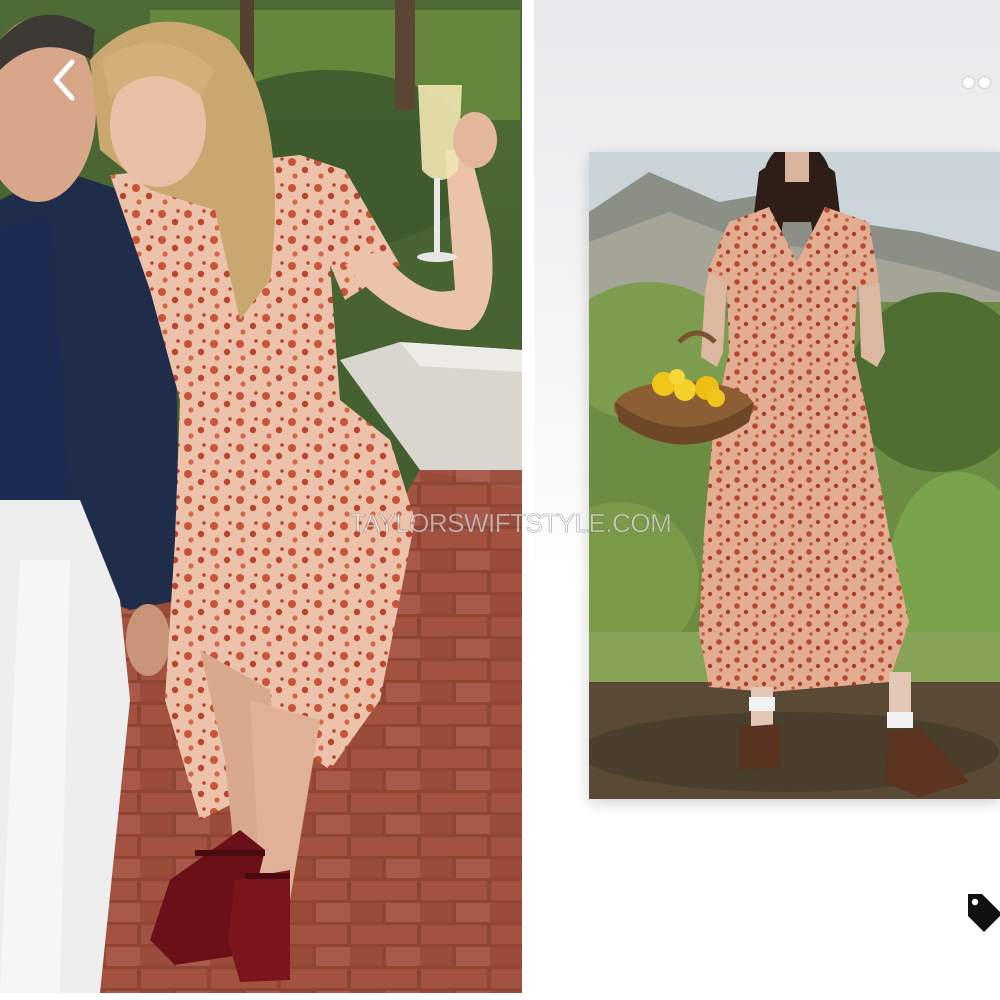  Describe the element at coordinates (976, 82) in the screenshot. I see `more-options-button` at that location.